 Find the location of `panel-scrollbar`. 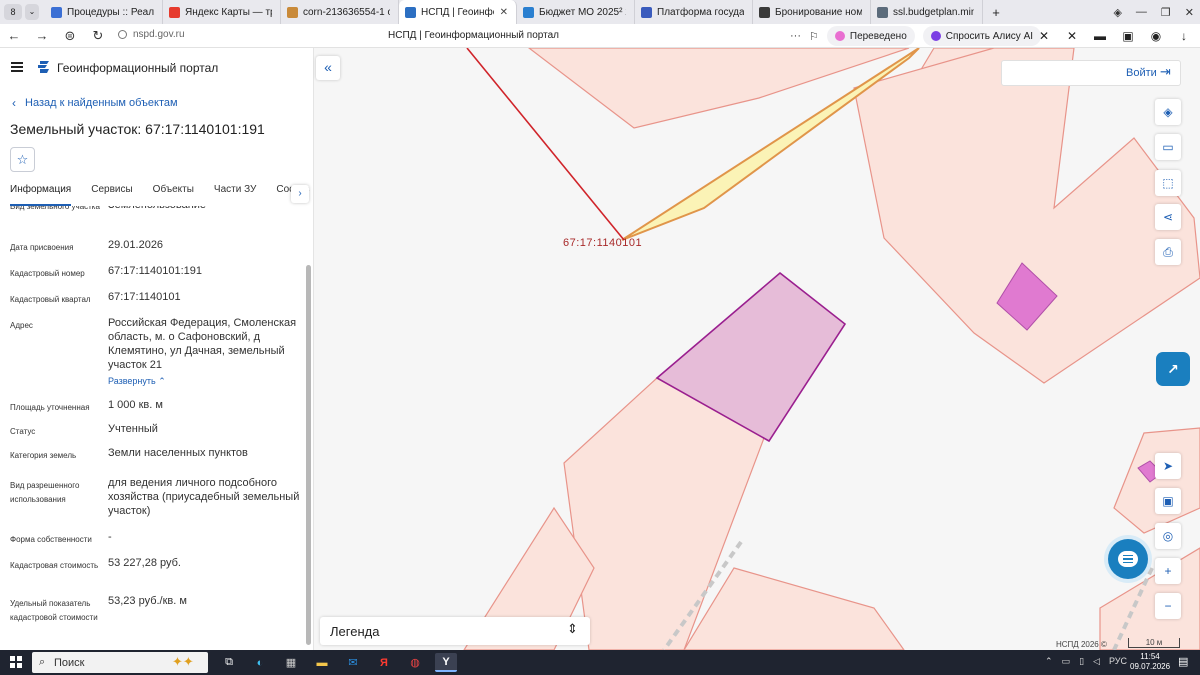

panel-scrollbar is located at coordinates (308, 428).